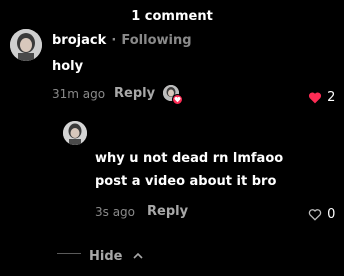 Image resolution: width=344 pixels, height=276 pixels. I want to click on heart-badge-icon, so click(177, 99).